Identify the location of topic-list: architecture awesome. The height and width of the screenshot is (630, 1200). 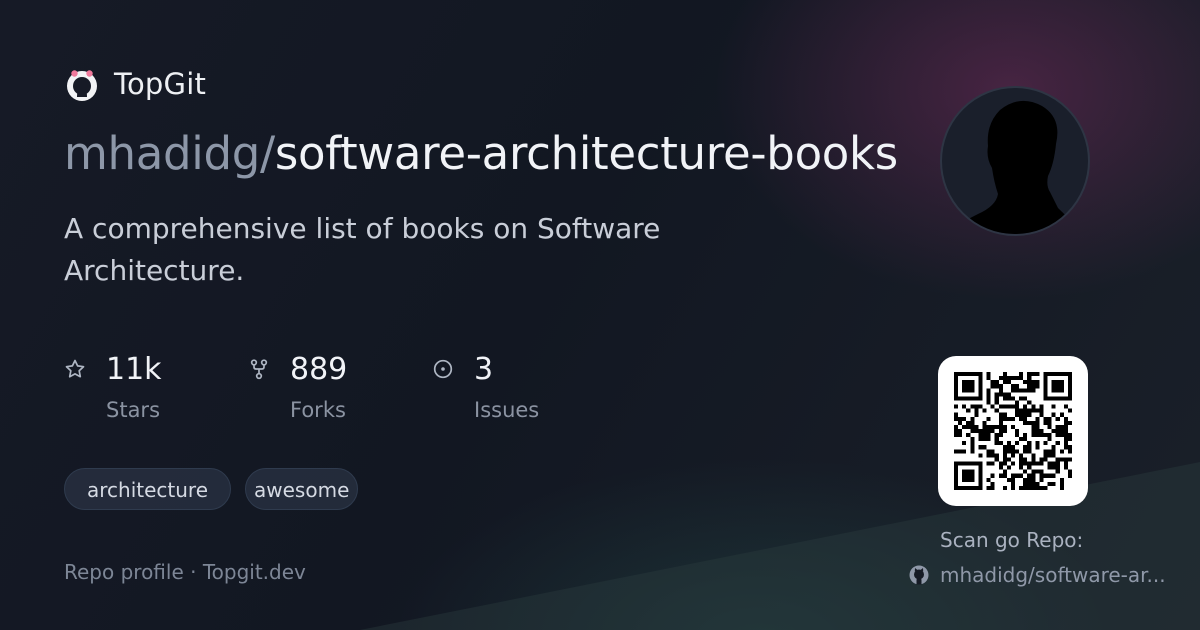
(211, 489).